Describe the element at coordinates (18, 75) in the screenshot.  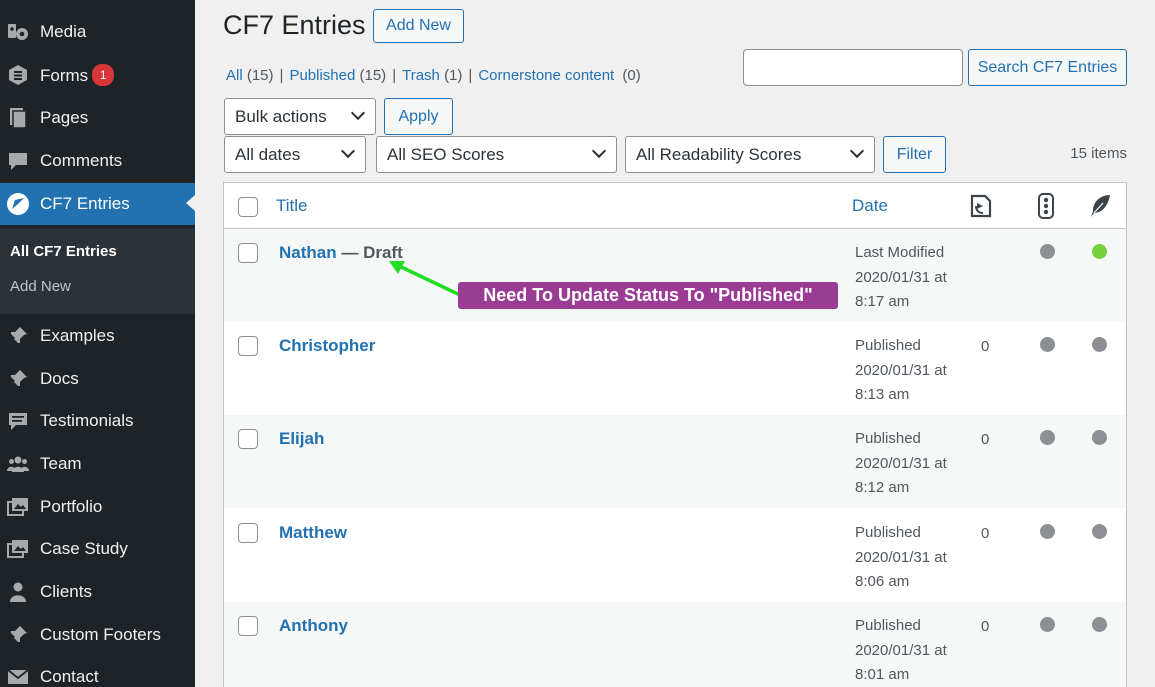
I see `forms-icon` at that location.